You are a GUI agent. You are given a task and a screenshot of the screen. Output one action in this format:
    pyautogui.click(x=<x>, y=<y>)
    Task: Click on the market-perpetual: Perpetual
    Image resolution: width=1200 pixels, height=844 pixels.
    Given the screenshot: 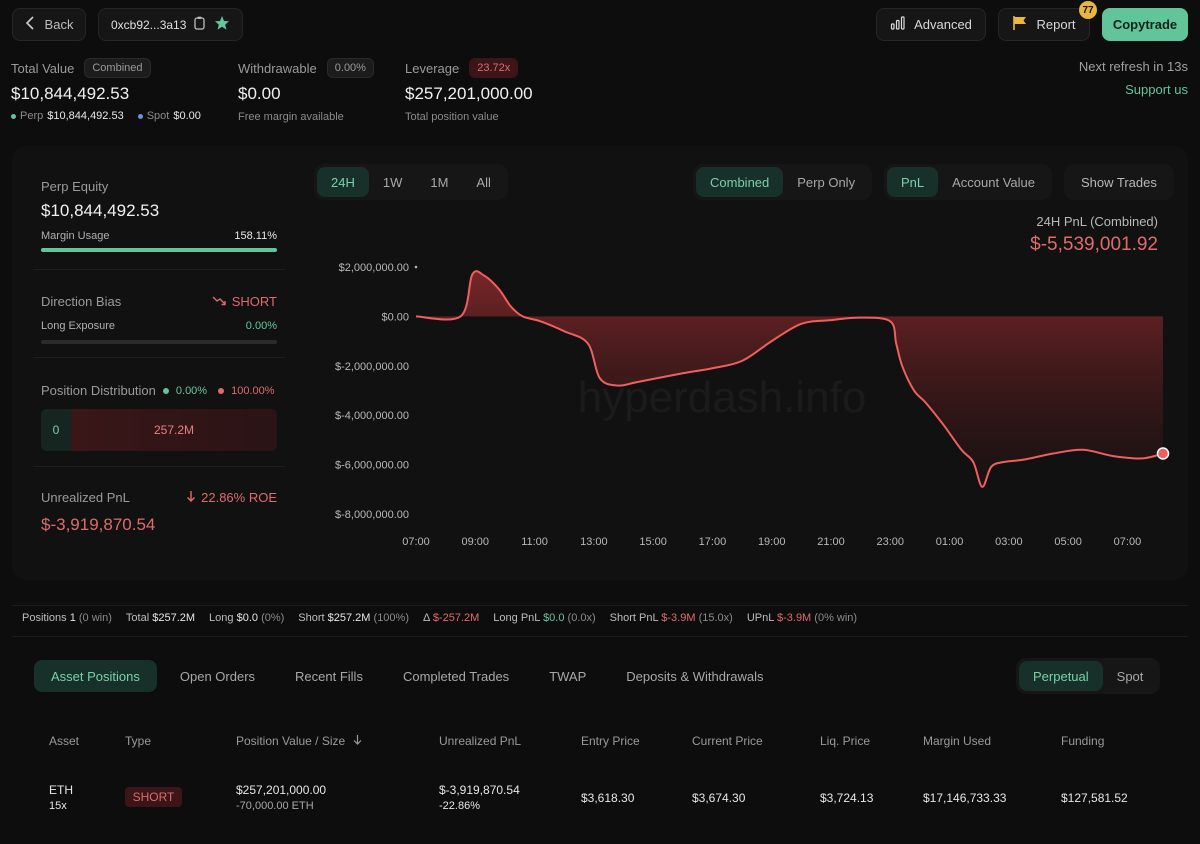 What is the action you would take?
    pyautogui.click(x=1061, y=676)
    